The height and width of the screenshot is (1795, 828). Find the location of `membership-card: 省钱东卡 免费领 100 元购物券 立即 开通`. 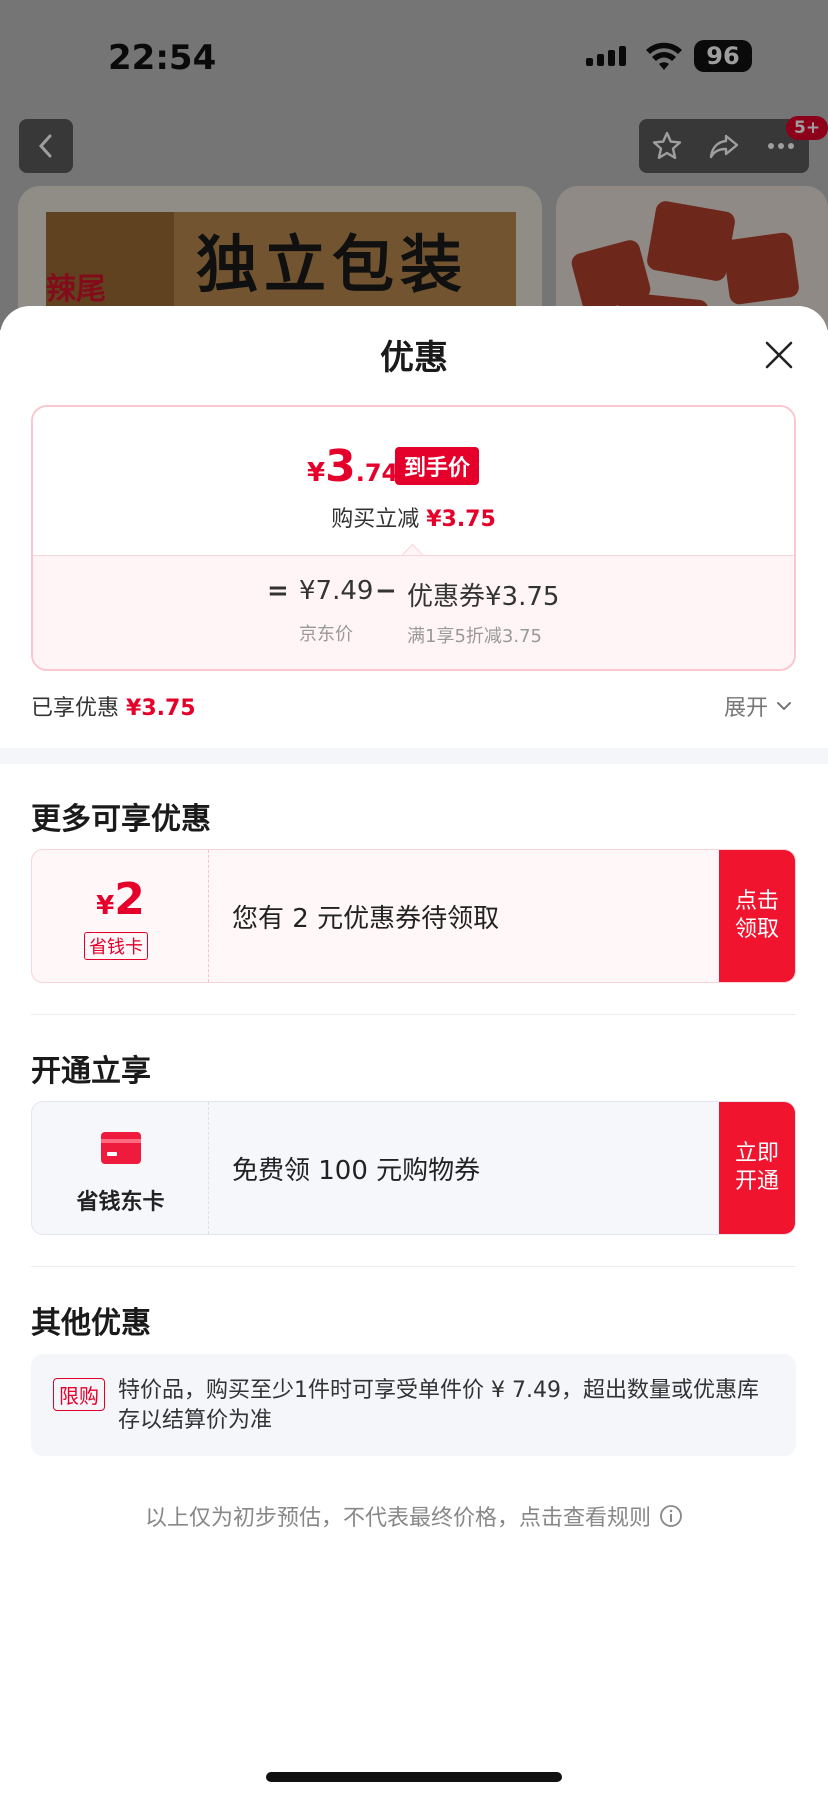

membership-card: 省钱东卡 免费领 100 元购物券 立即 开通 is located at coordinates (413, 1168).